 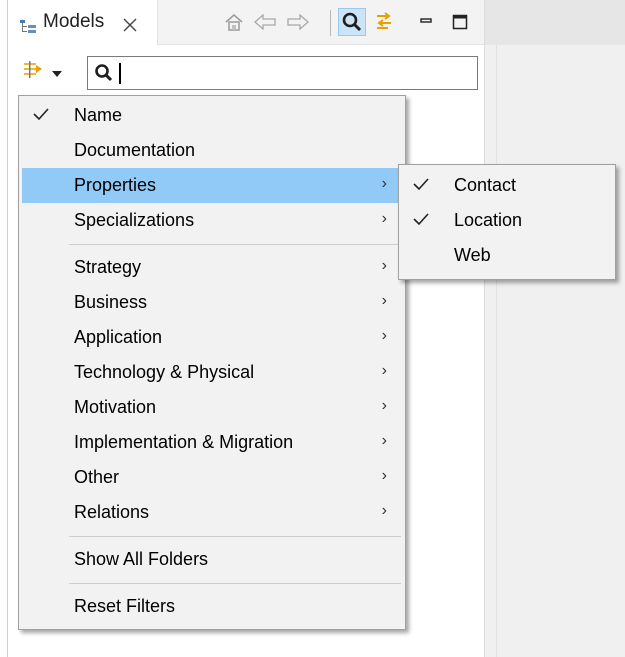 What do you see at coordinates (184, 442) in the screenshot?
I see `menu-item-label: Implementation & Migration` at bounding box center [184, 442].